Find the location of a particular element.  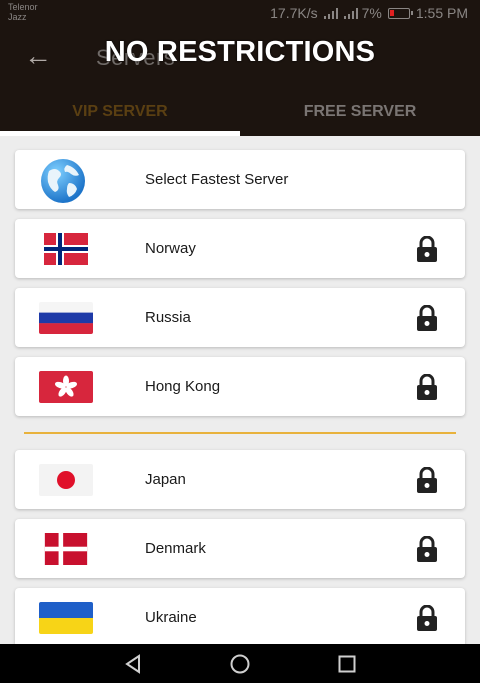

network-speed: 17.7K/s is located at coordinates (294, 13).